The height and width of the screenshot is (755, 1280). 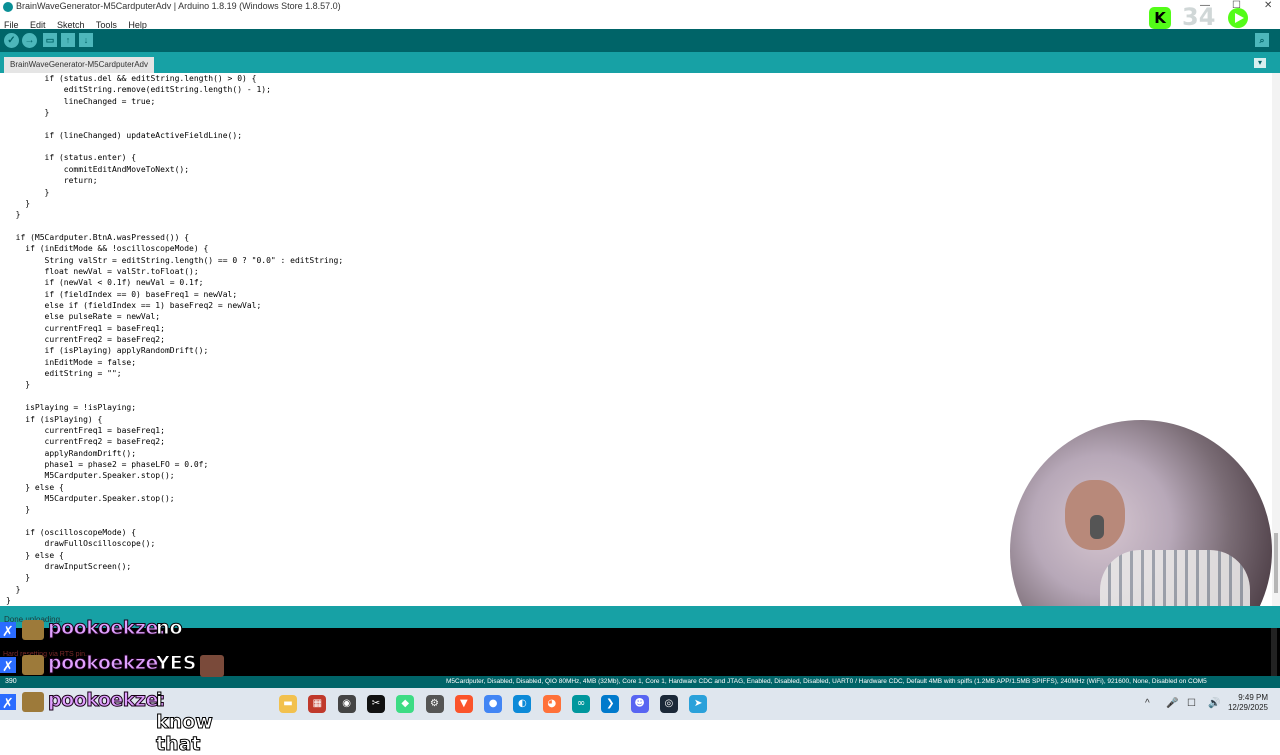 I want to click on code-line: if (isPlaying) {, so click(x=54, y=419).